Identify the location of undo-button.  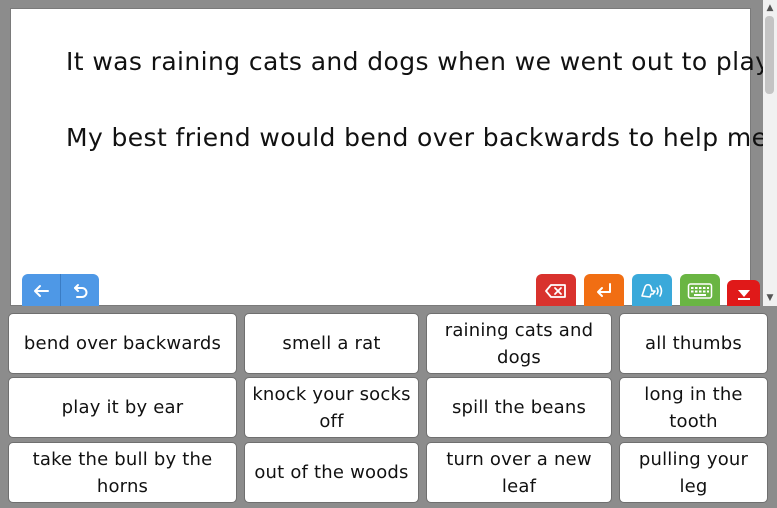
(80, 291).